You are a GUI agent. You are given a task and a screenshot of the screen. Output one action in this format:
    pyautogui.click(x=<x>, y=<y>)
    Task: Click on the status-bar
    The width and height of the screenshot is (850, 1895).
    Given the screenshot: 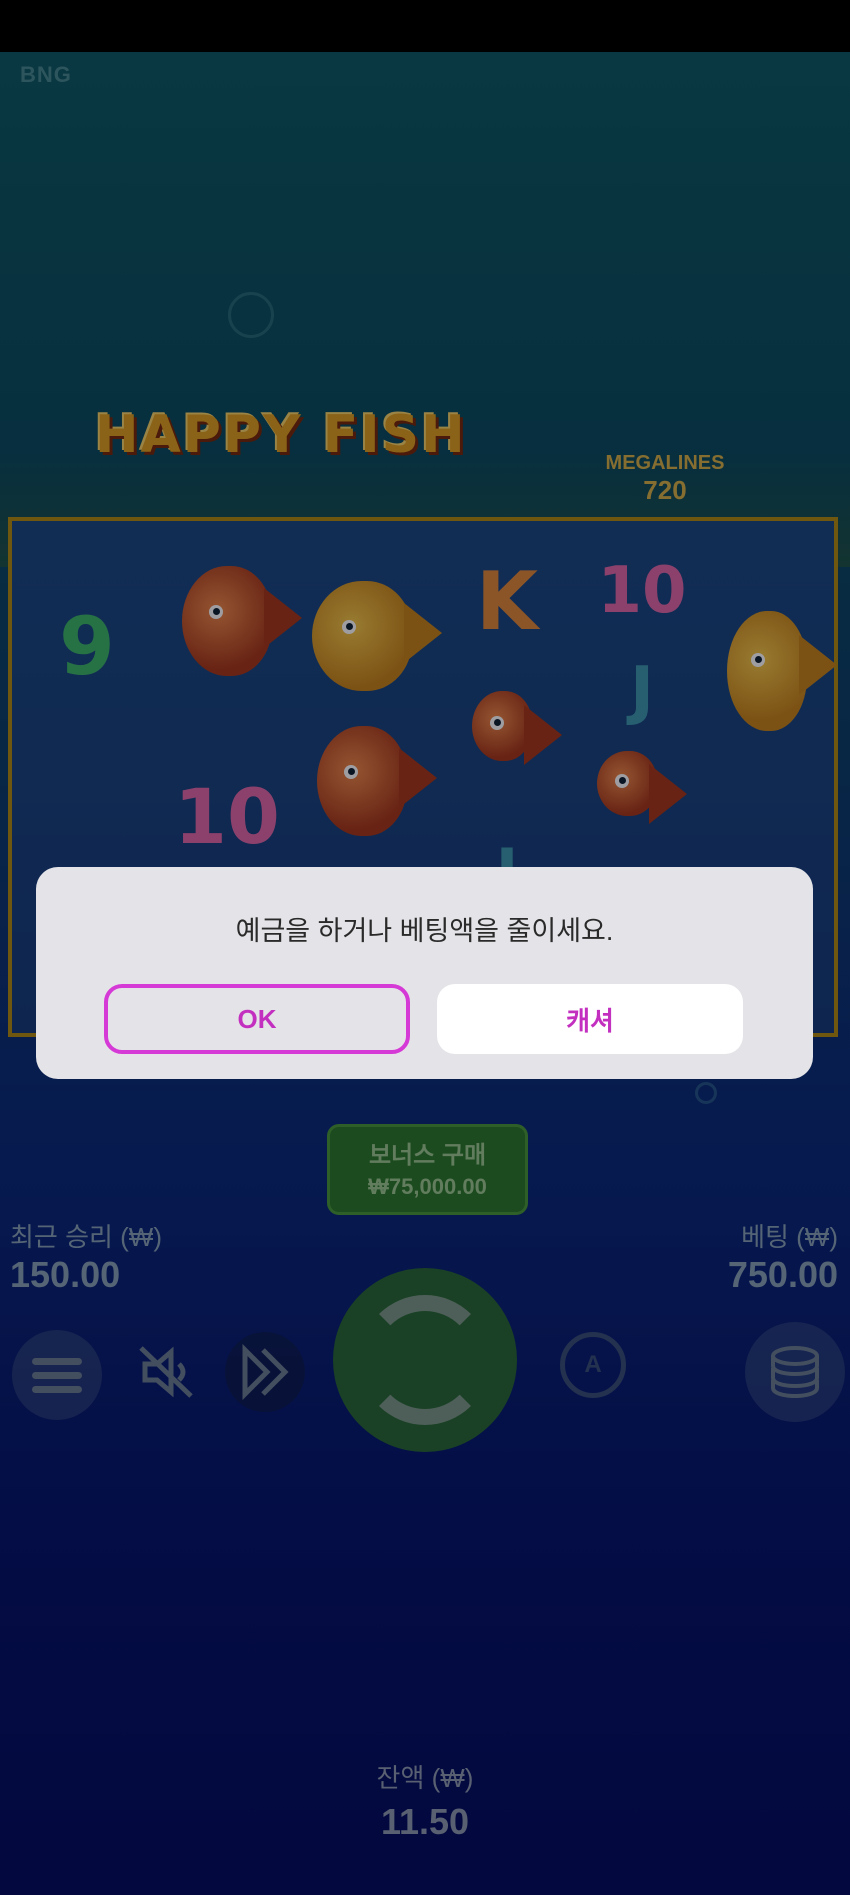 What is the action you would take?
    pyautogui.click(x=425, y=26)
    